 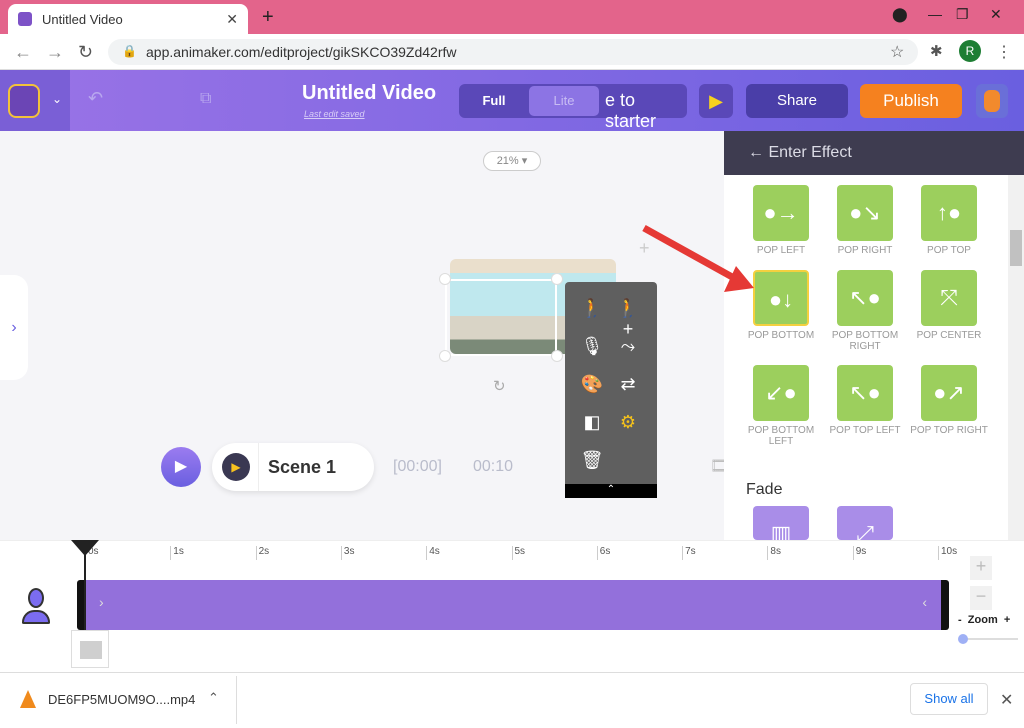 I want to click on panel-header: ← Enter Effect, so click(x=874, y=153).